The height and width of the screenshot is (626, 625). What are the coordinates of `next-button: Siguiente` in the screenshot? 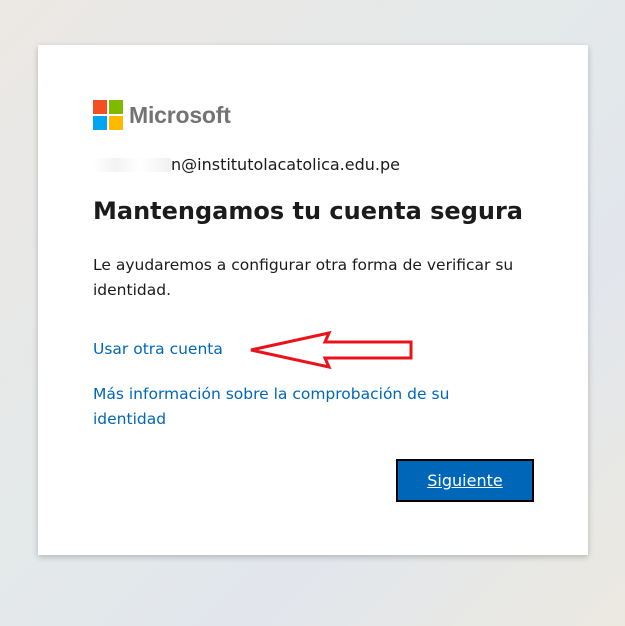 It's located at (465, 480).